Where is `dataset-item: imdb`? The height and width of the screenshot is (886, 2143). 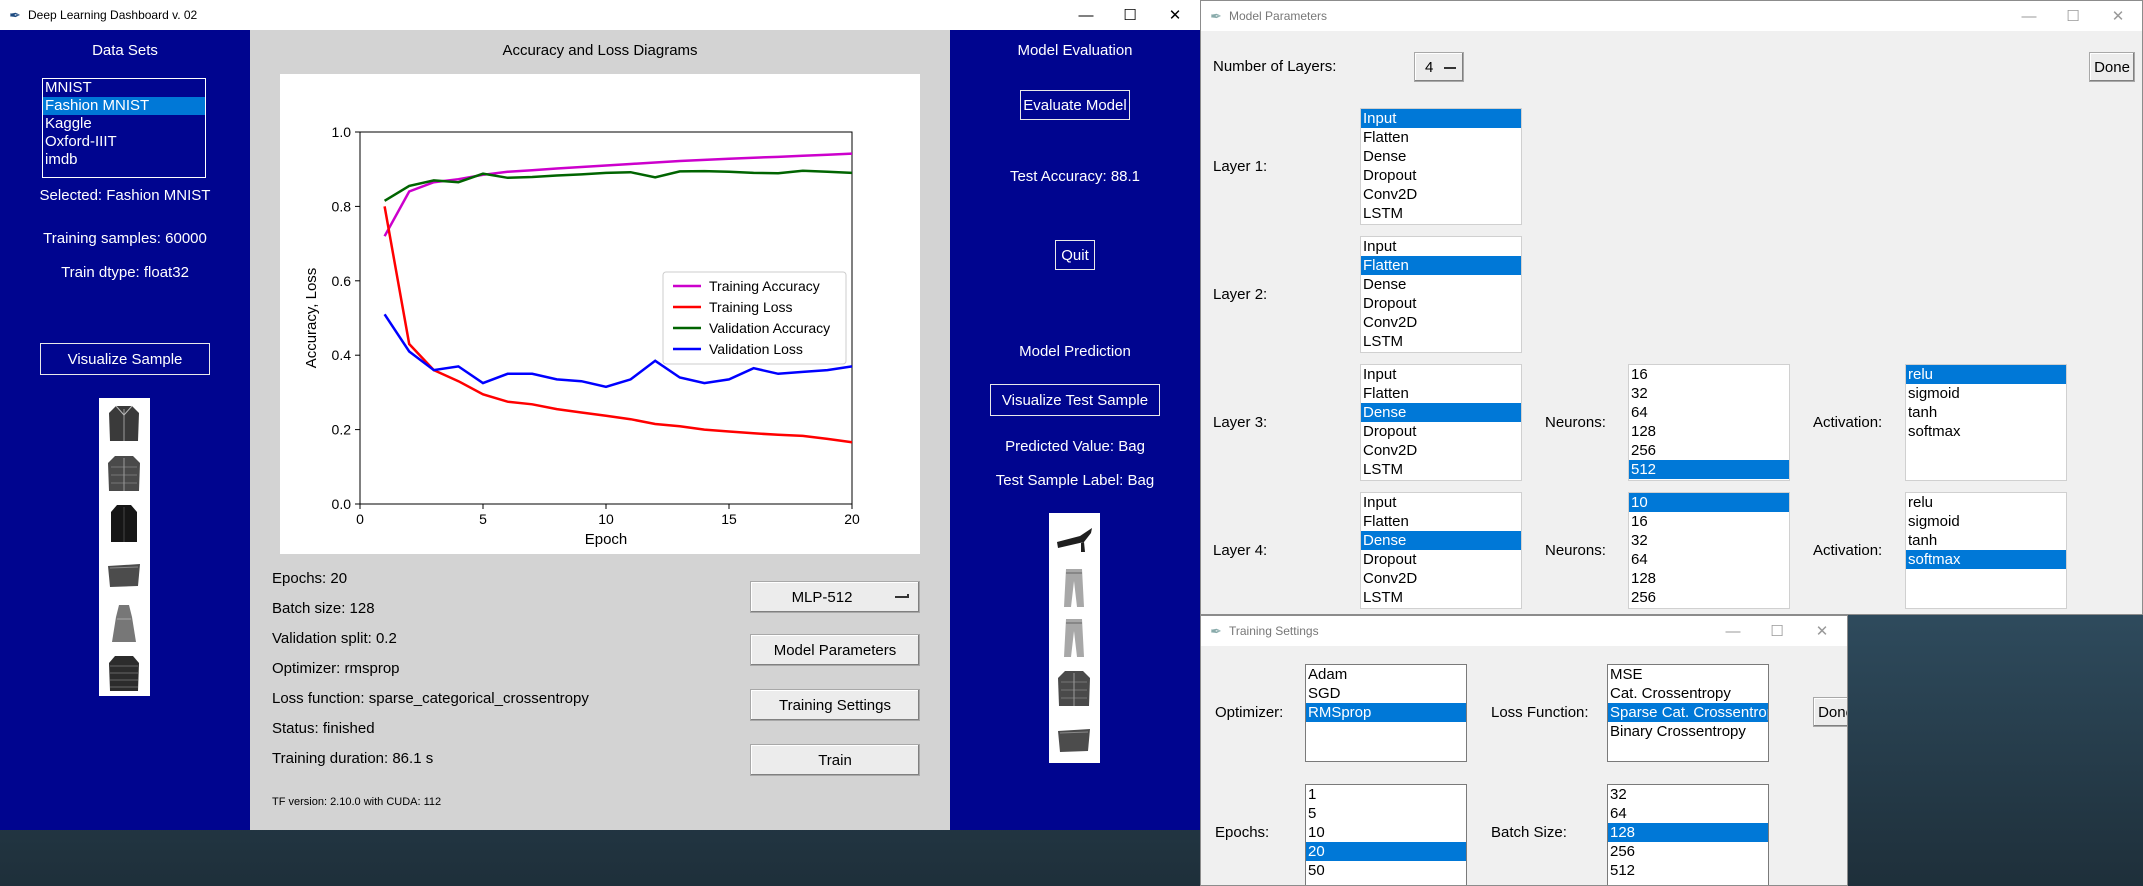
dataset-item: imdb is located at coordinates (124, 160).